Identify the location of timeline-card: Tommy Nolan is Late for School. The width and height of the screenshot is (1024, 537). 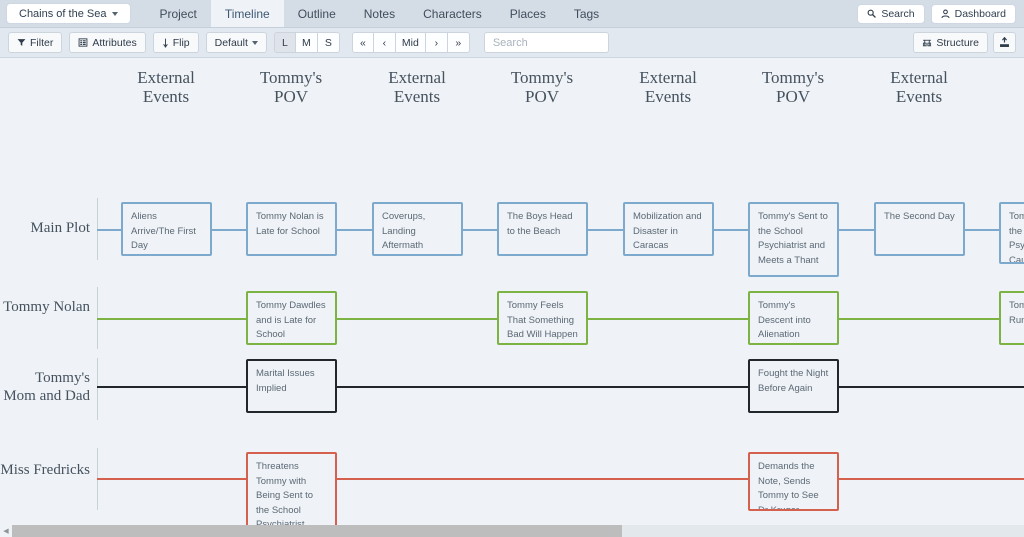
(291, 229).